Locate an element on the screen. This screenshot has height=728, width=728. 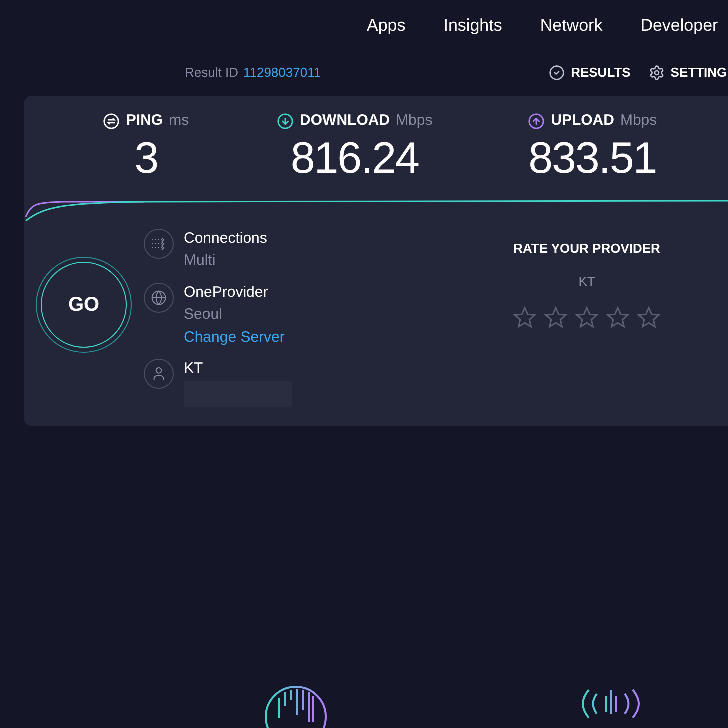
nav-link: Network is located at coordinates (571, 31).